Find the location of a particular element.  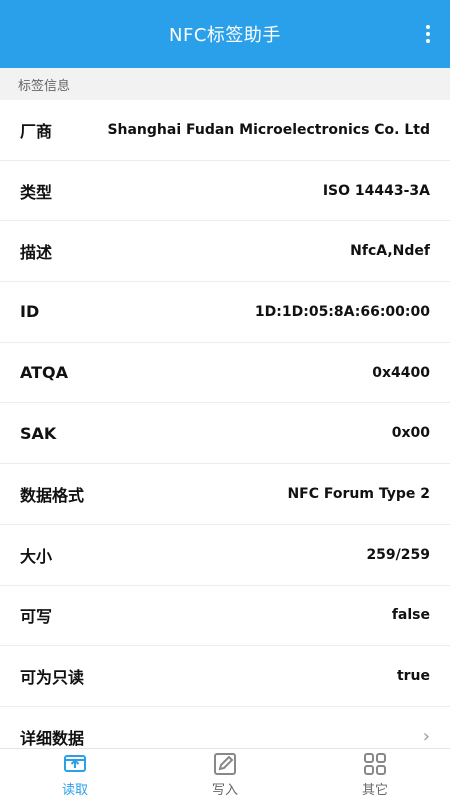

row-label: 厂商 is located at coordinates (36, 131).